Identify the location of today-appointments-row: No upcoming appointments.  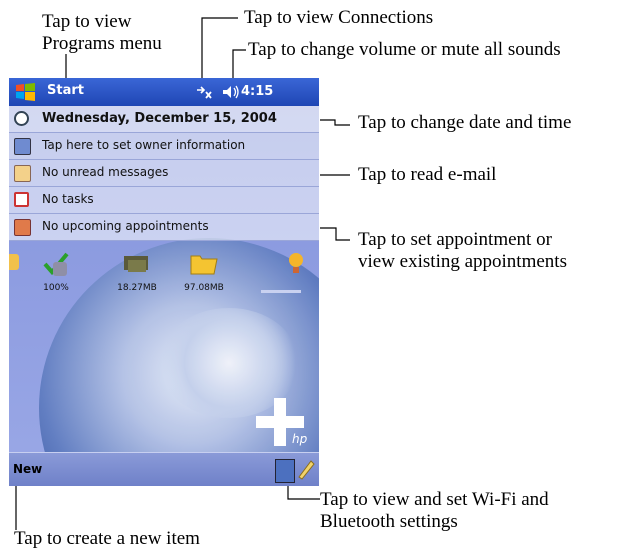
(164, 227).